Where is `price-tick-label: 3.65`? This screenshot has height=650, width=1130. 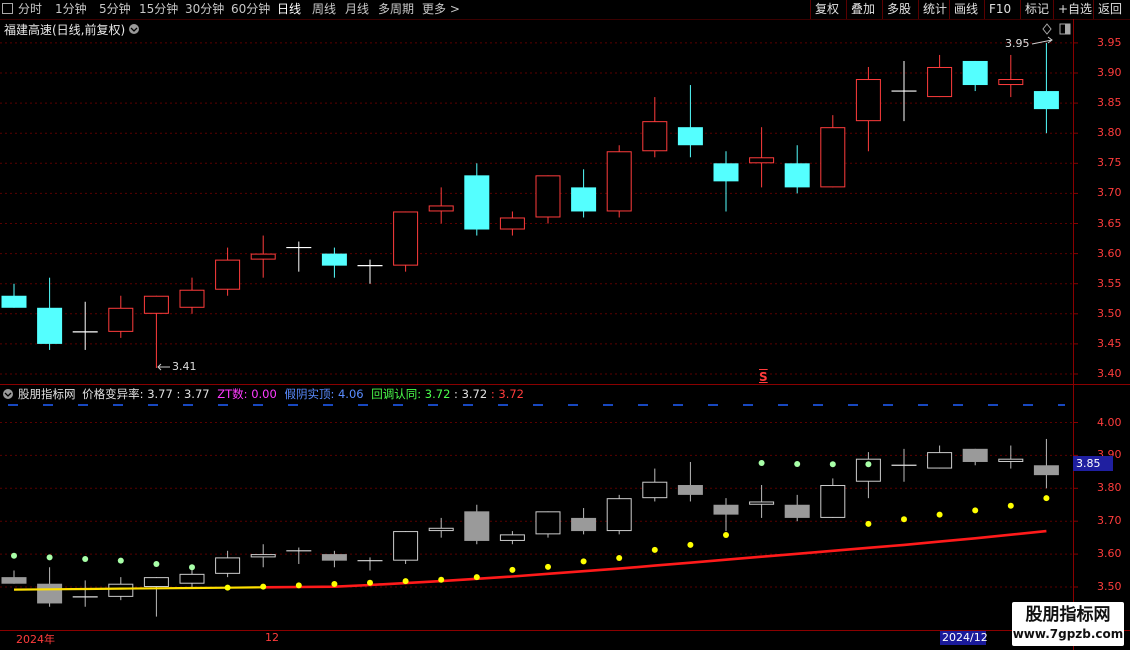 price-tick-label: 3.65 is located at coordinates (1109, 223).